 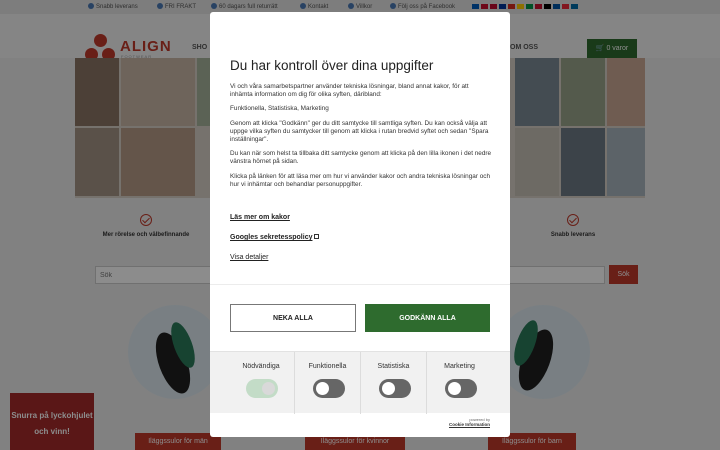 I want to click on deny-all-button: NEKA ALLA, so click(x=293, y=318).